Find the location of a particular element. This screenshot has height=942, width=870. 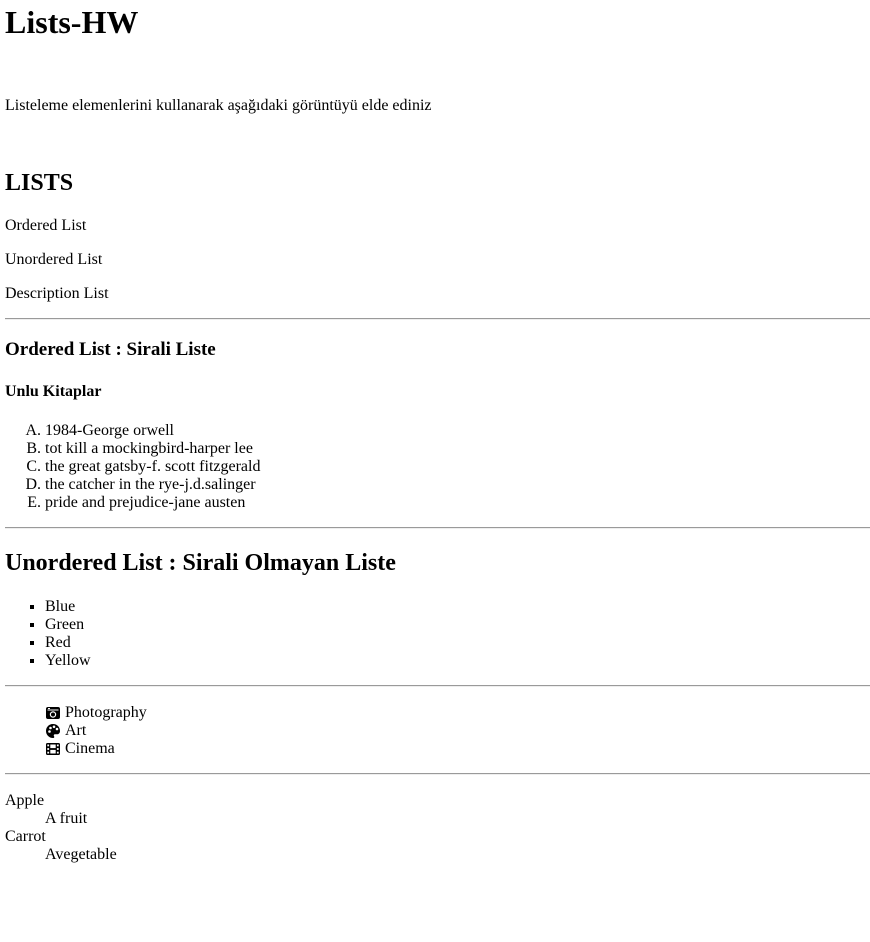

description-detail: Avegetable is located at coordinates (81, 854).